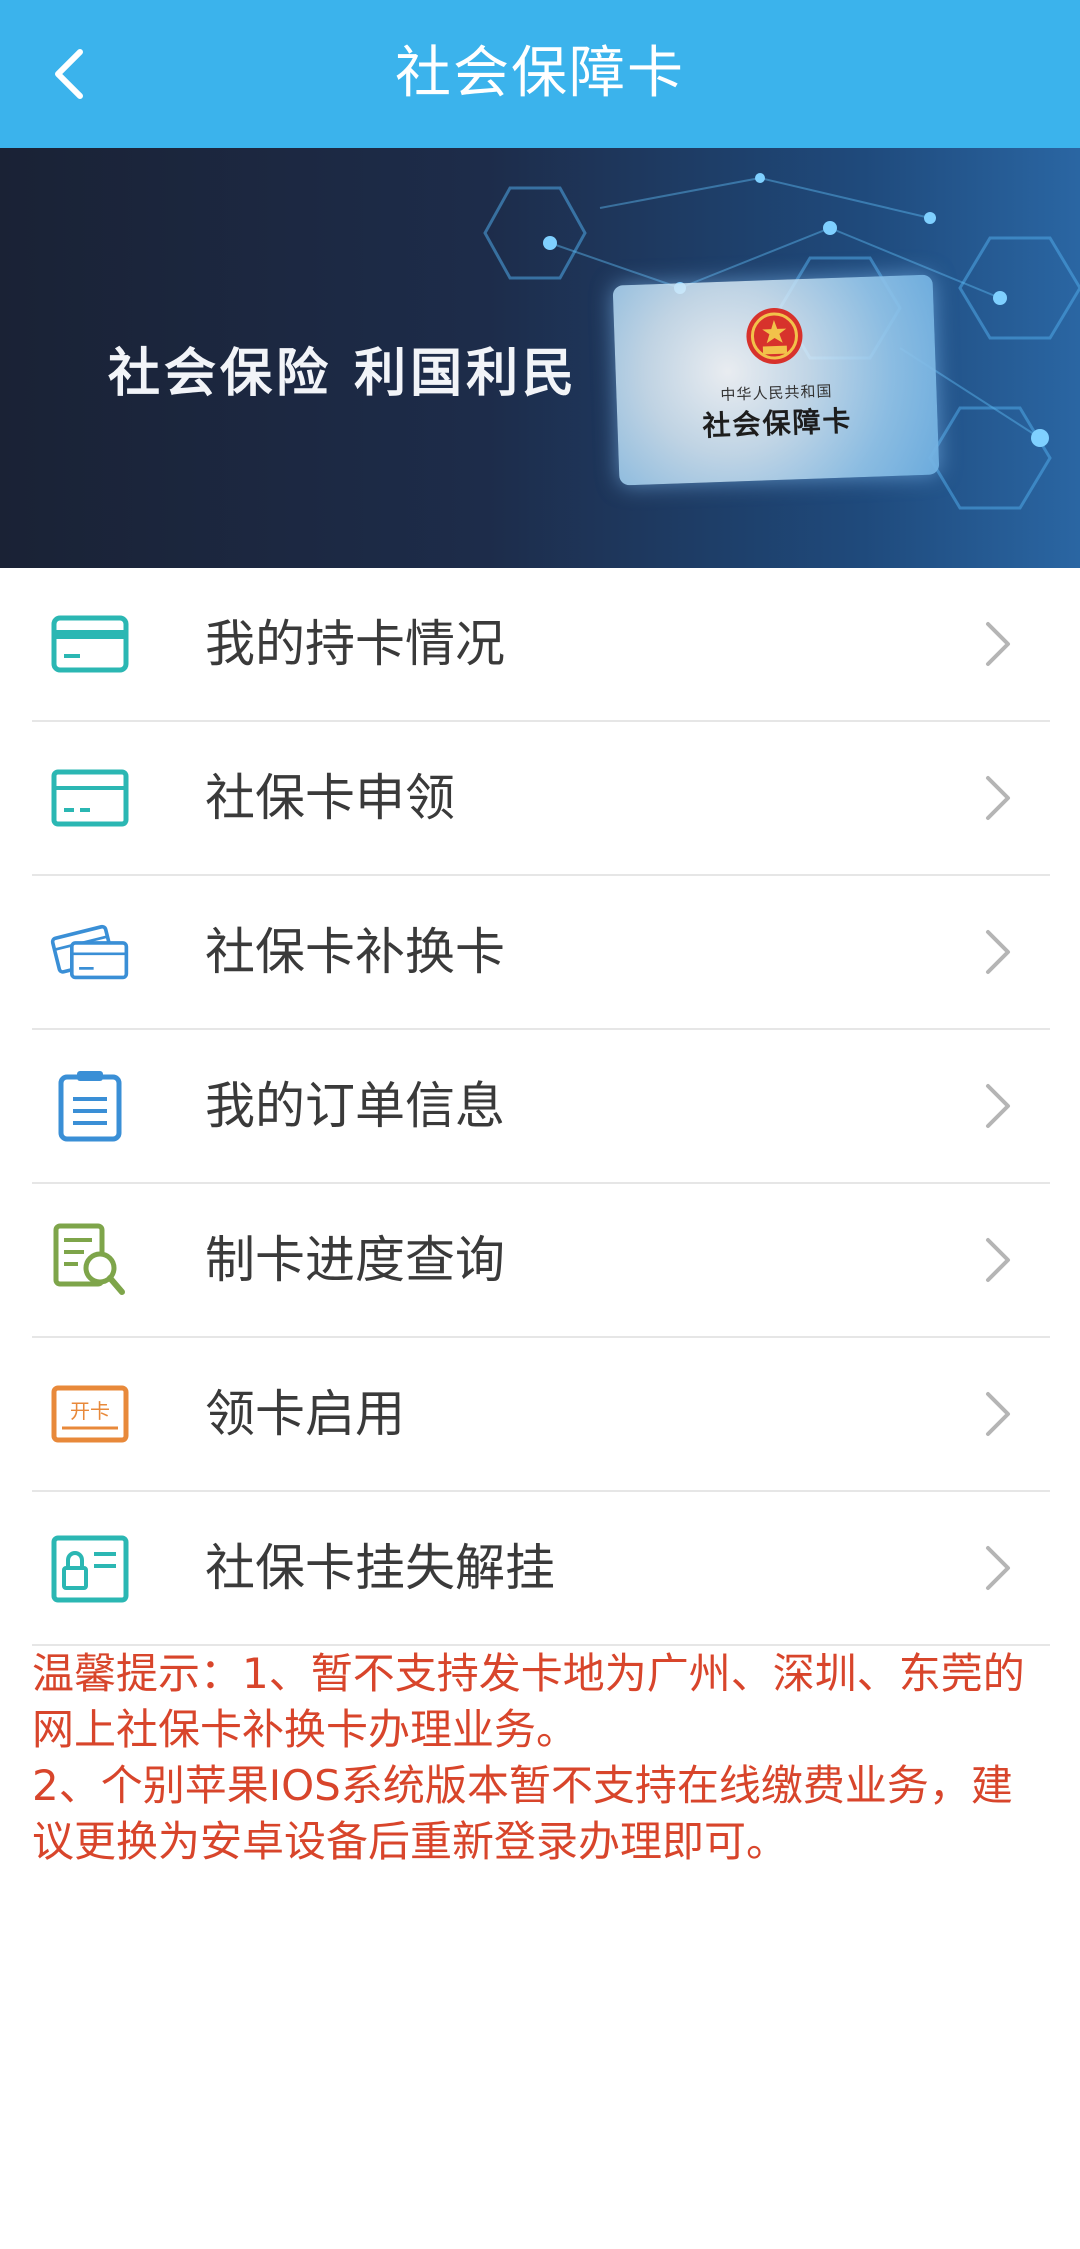  Describe the element at coordinates (90, 952) in the screenshot. I see `cards-replace-icon` at that location.